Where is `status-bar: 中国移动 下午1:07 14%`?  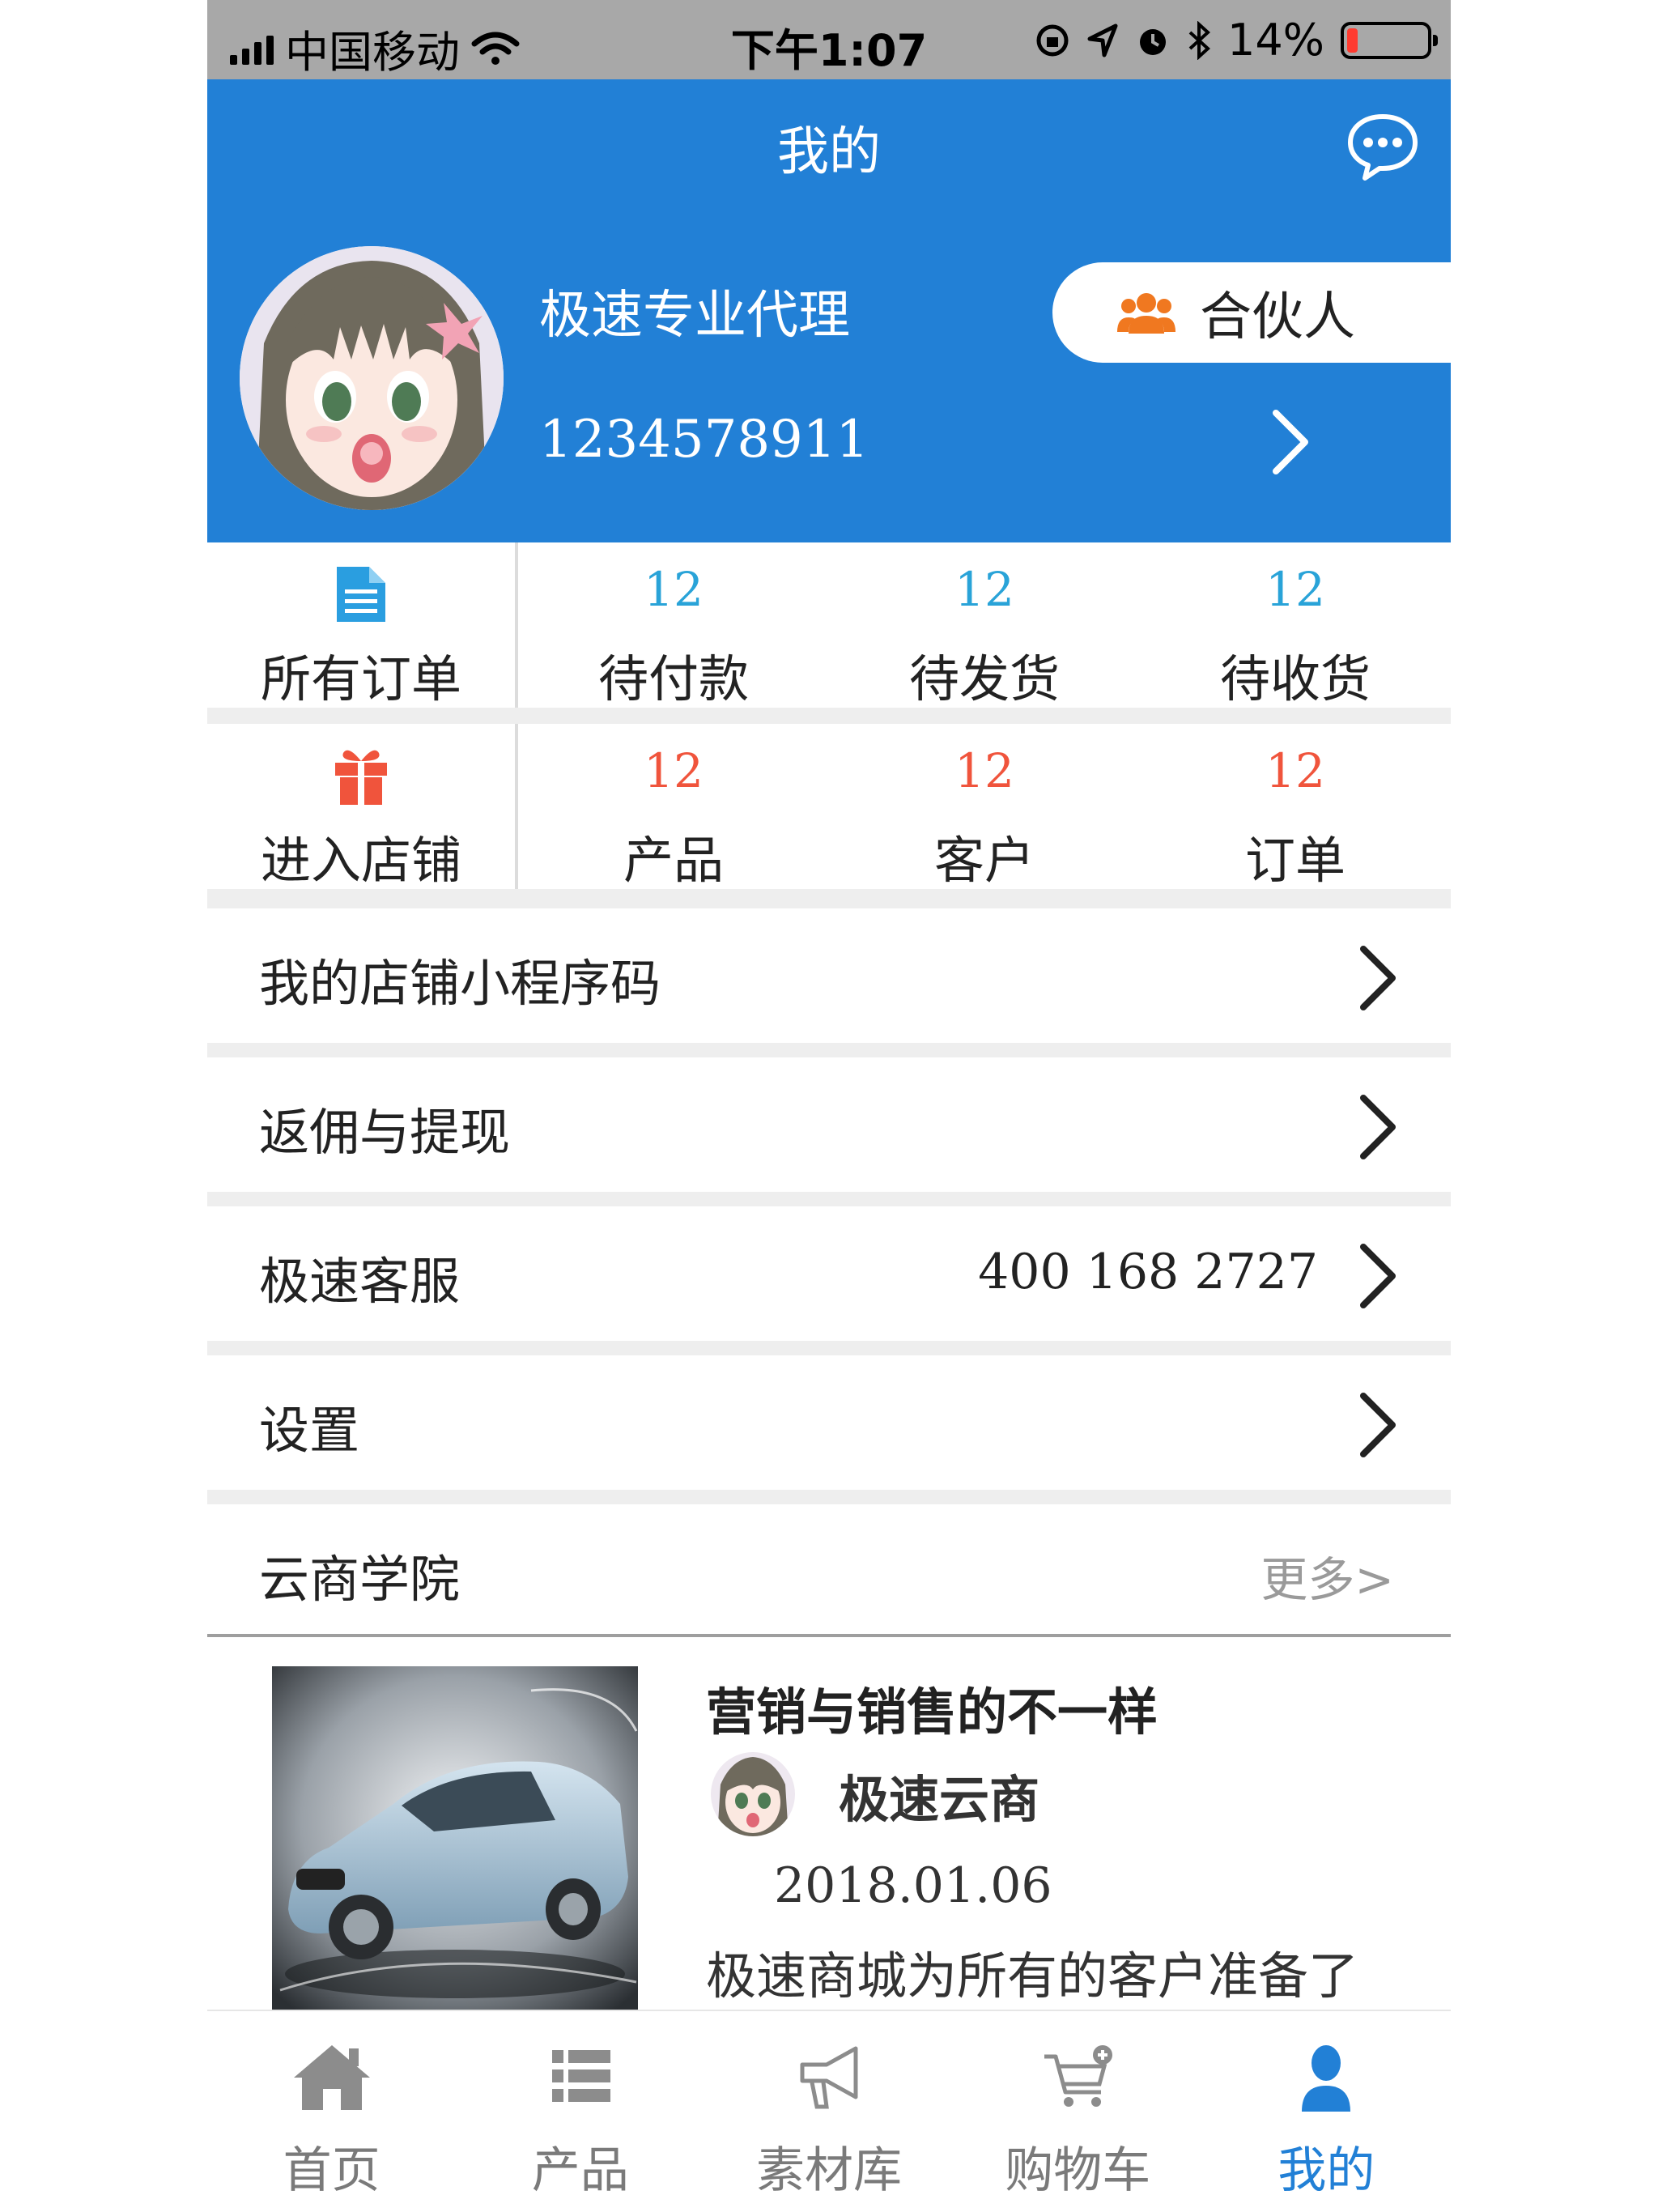
status-bar: 中国移动 下午1:07 14% is located at coordinates (829, 39).